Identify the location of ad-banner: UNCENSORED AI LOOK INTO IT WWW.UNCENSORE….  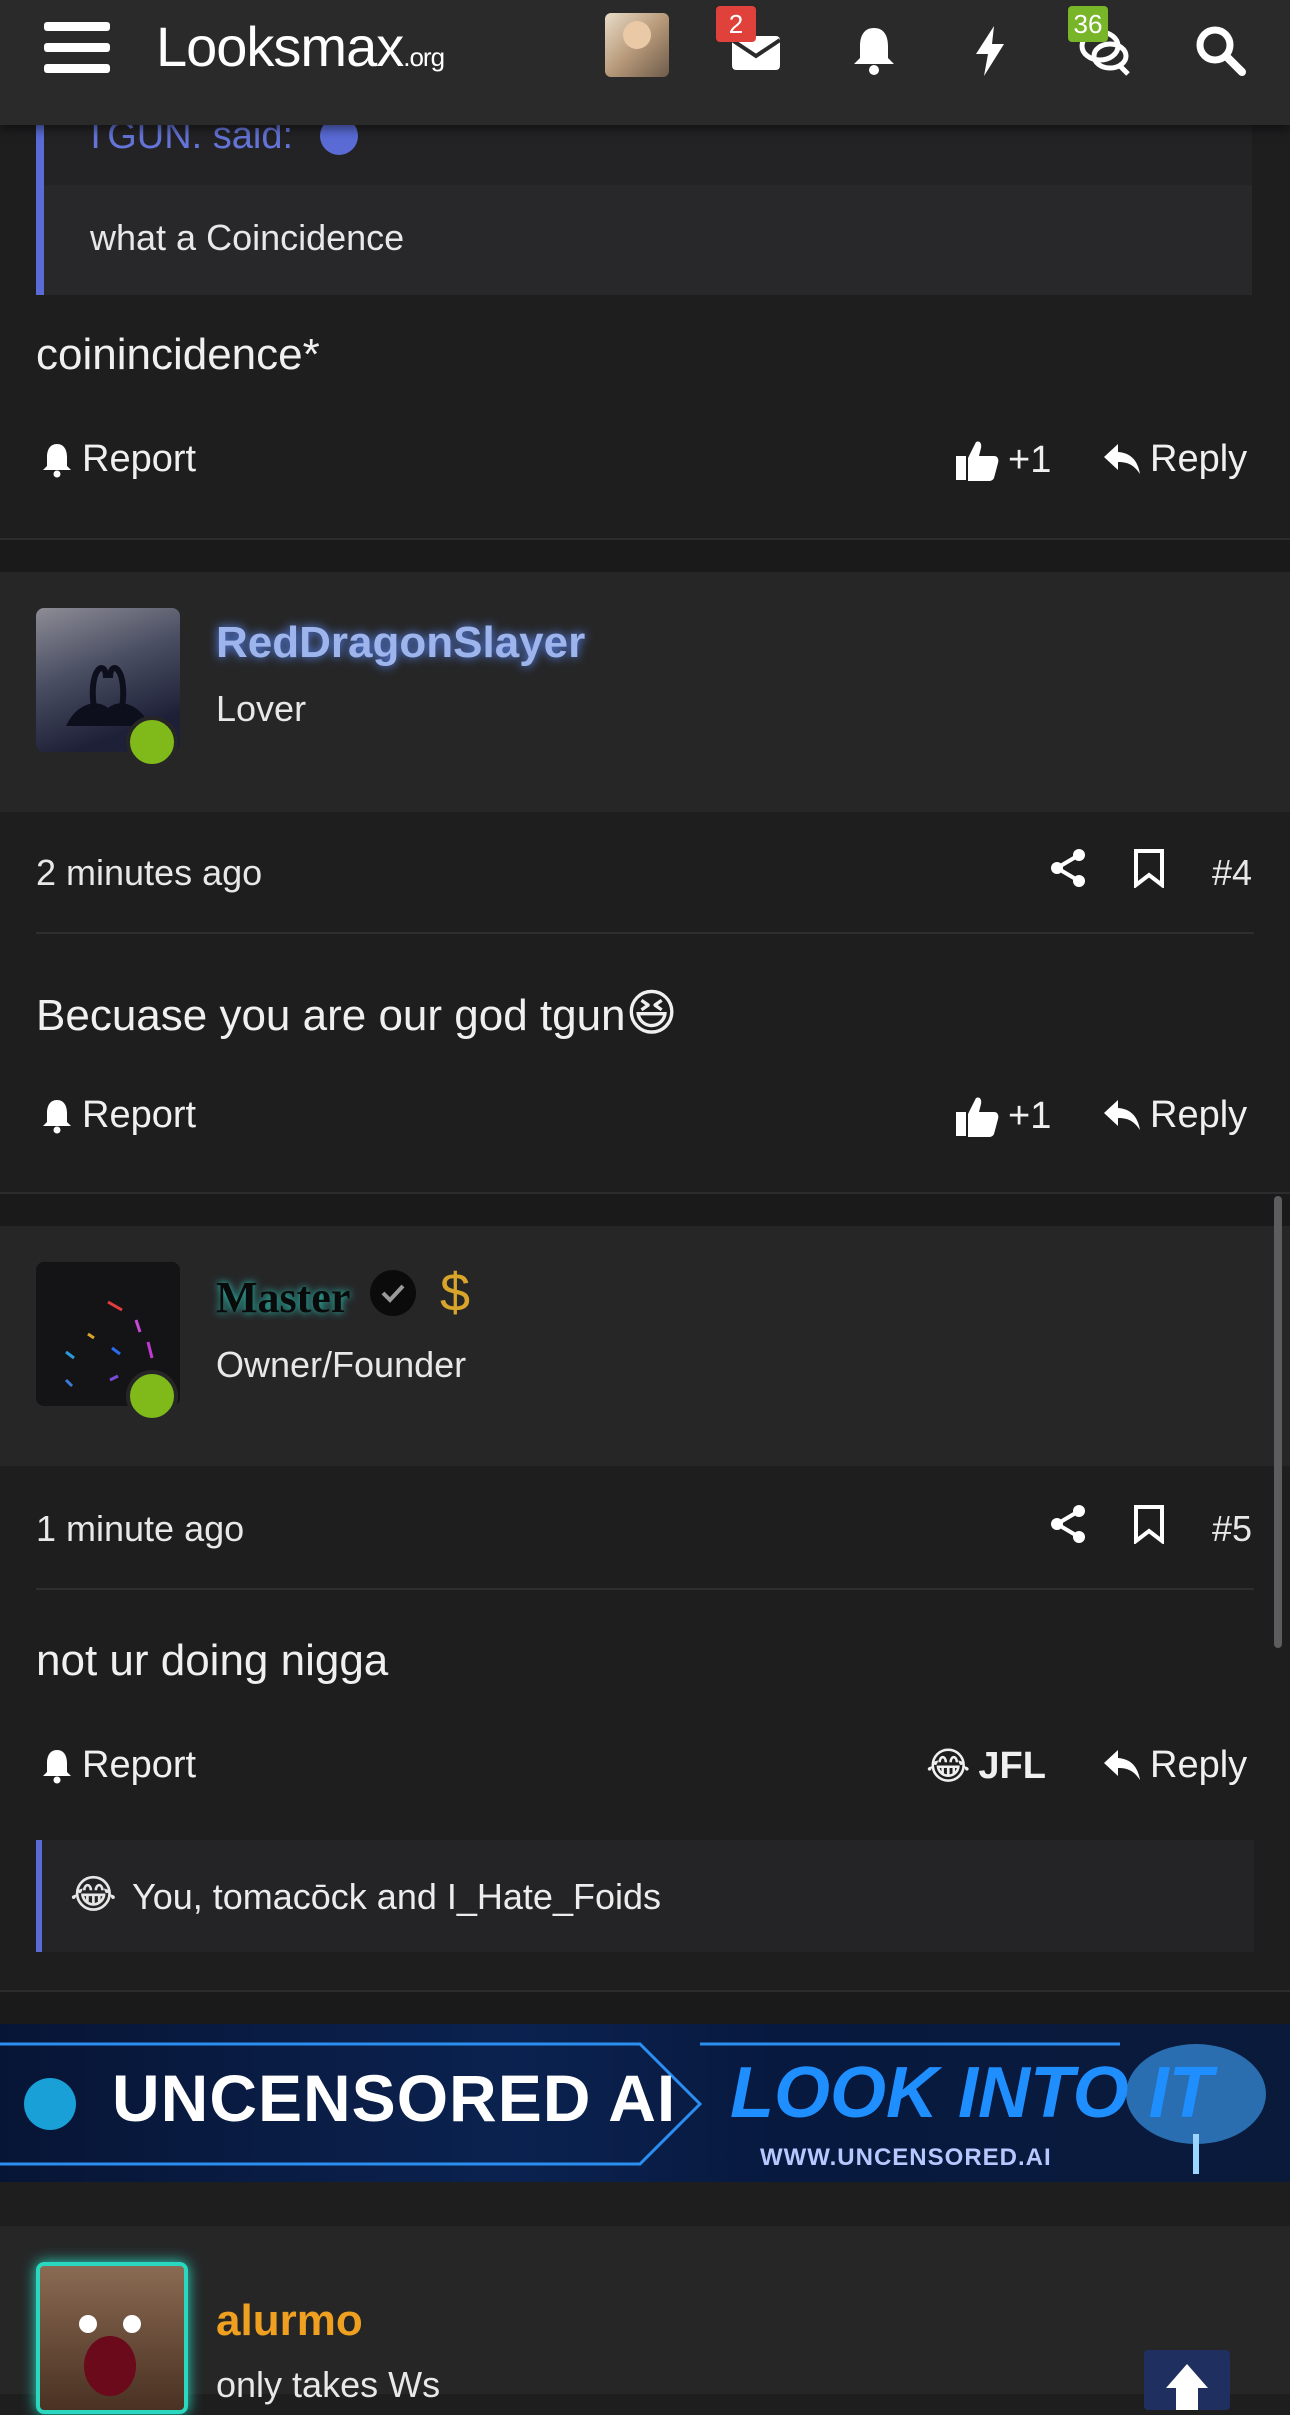
(645, 2103).